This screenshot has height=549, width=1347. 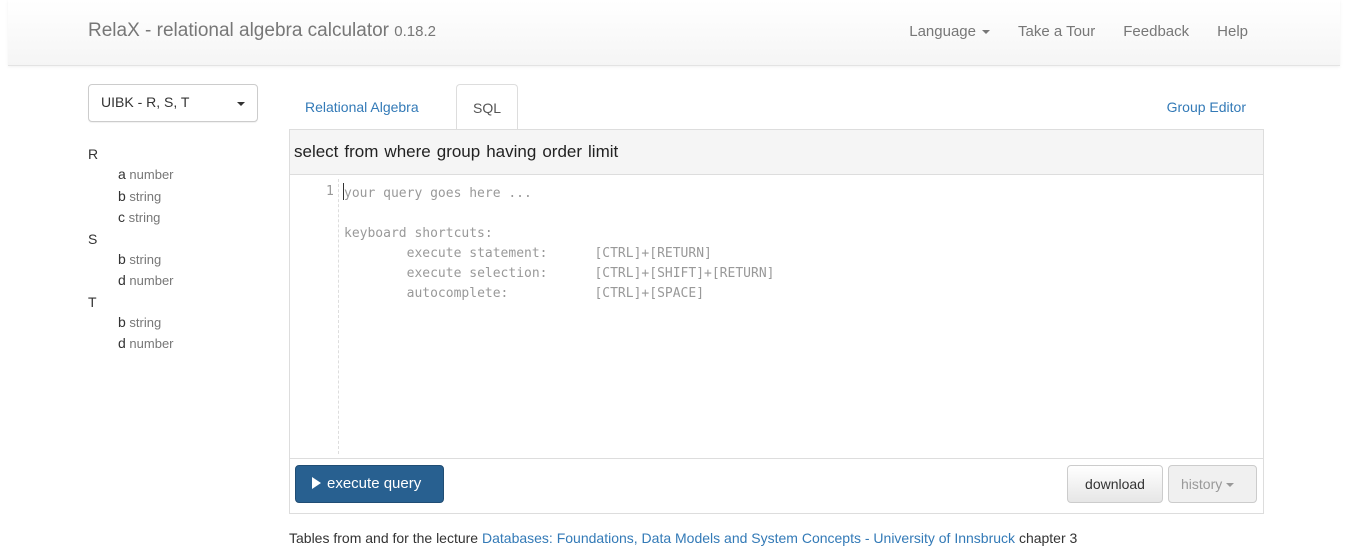 I want to click on keyword-order: order, so click(x=562, y=151).